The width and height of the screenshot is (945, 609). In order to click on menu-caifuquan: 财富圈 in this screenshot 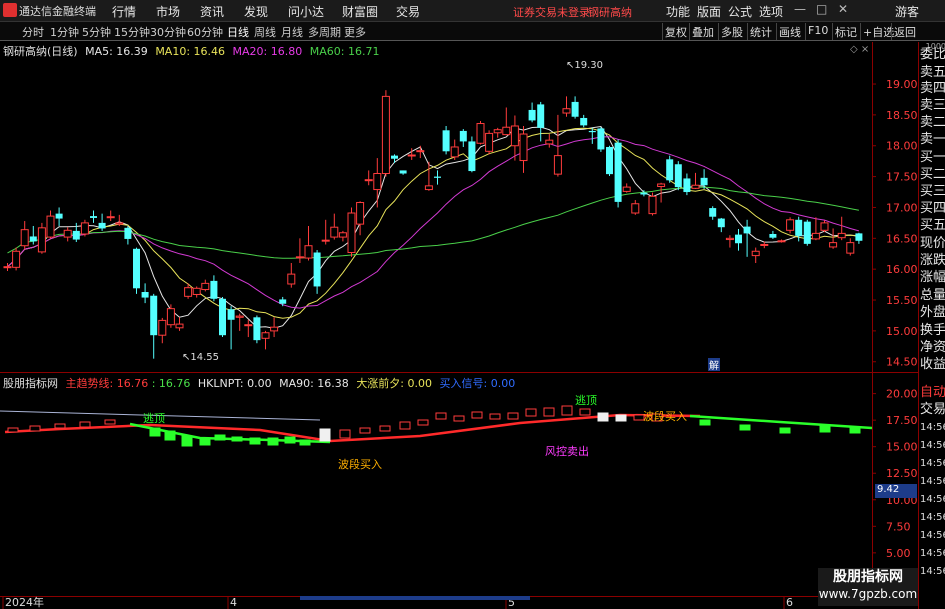, I will do `click(360, 11)`.